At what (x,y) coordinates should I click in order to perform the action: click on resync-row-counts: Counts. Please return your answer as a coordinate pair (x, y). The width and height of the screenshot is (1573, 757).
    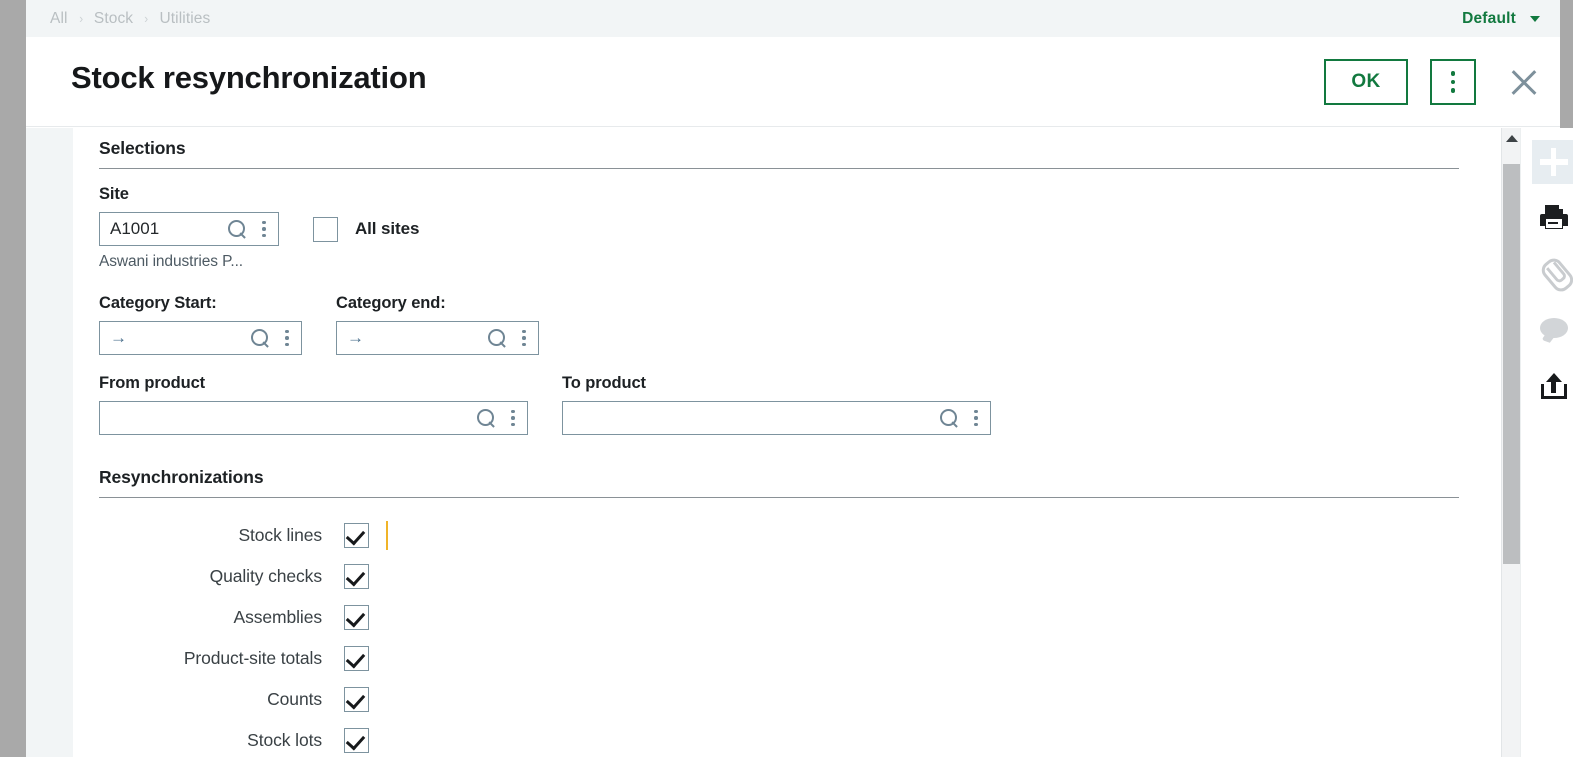
    Looking at the image, I should click on (243, 699).